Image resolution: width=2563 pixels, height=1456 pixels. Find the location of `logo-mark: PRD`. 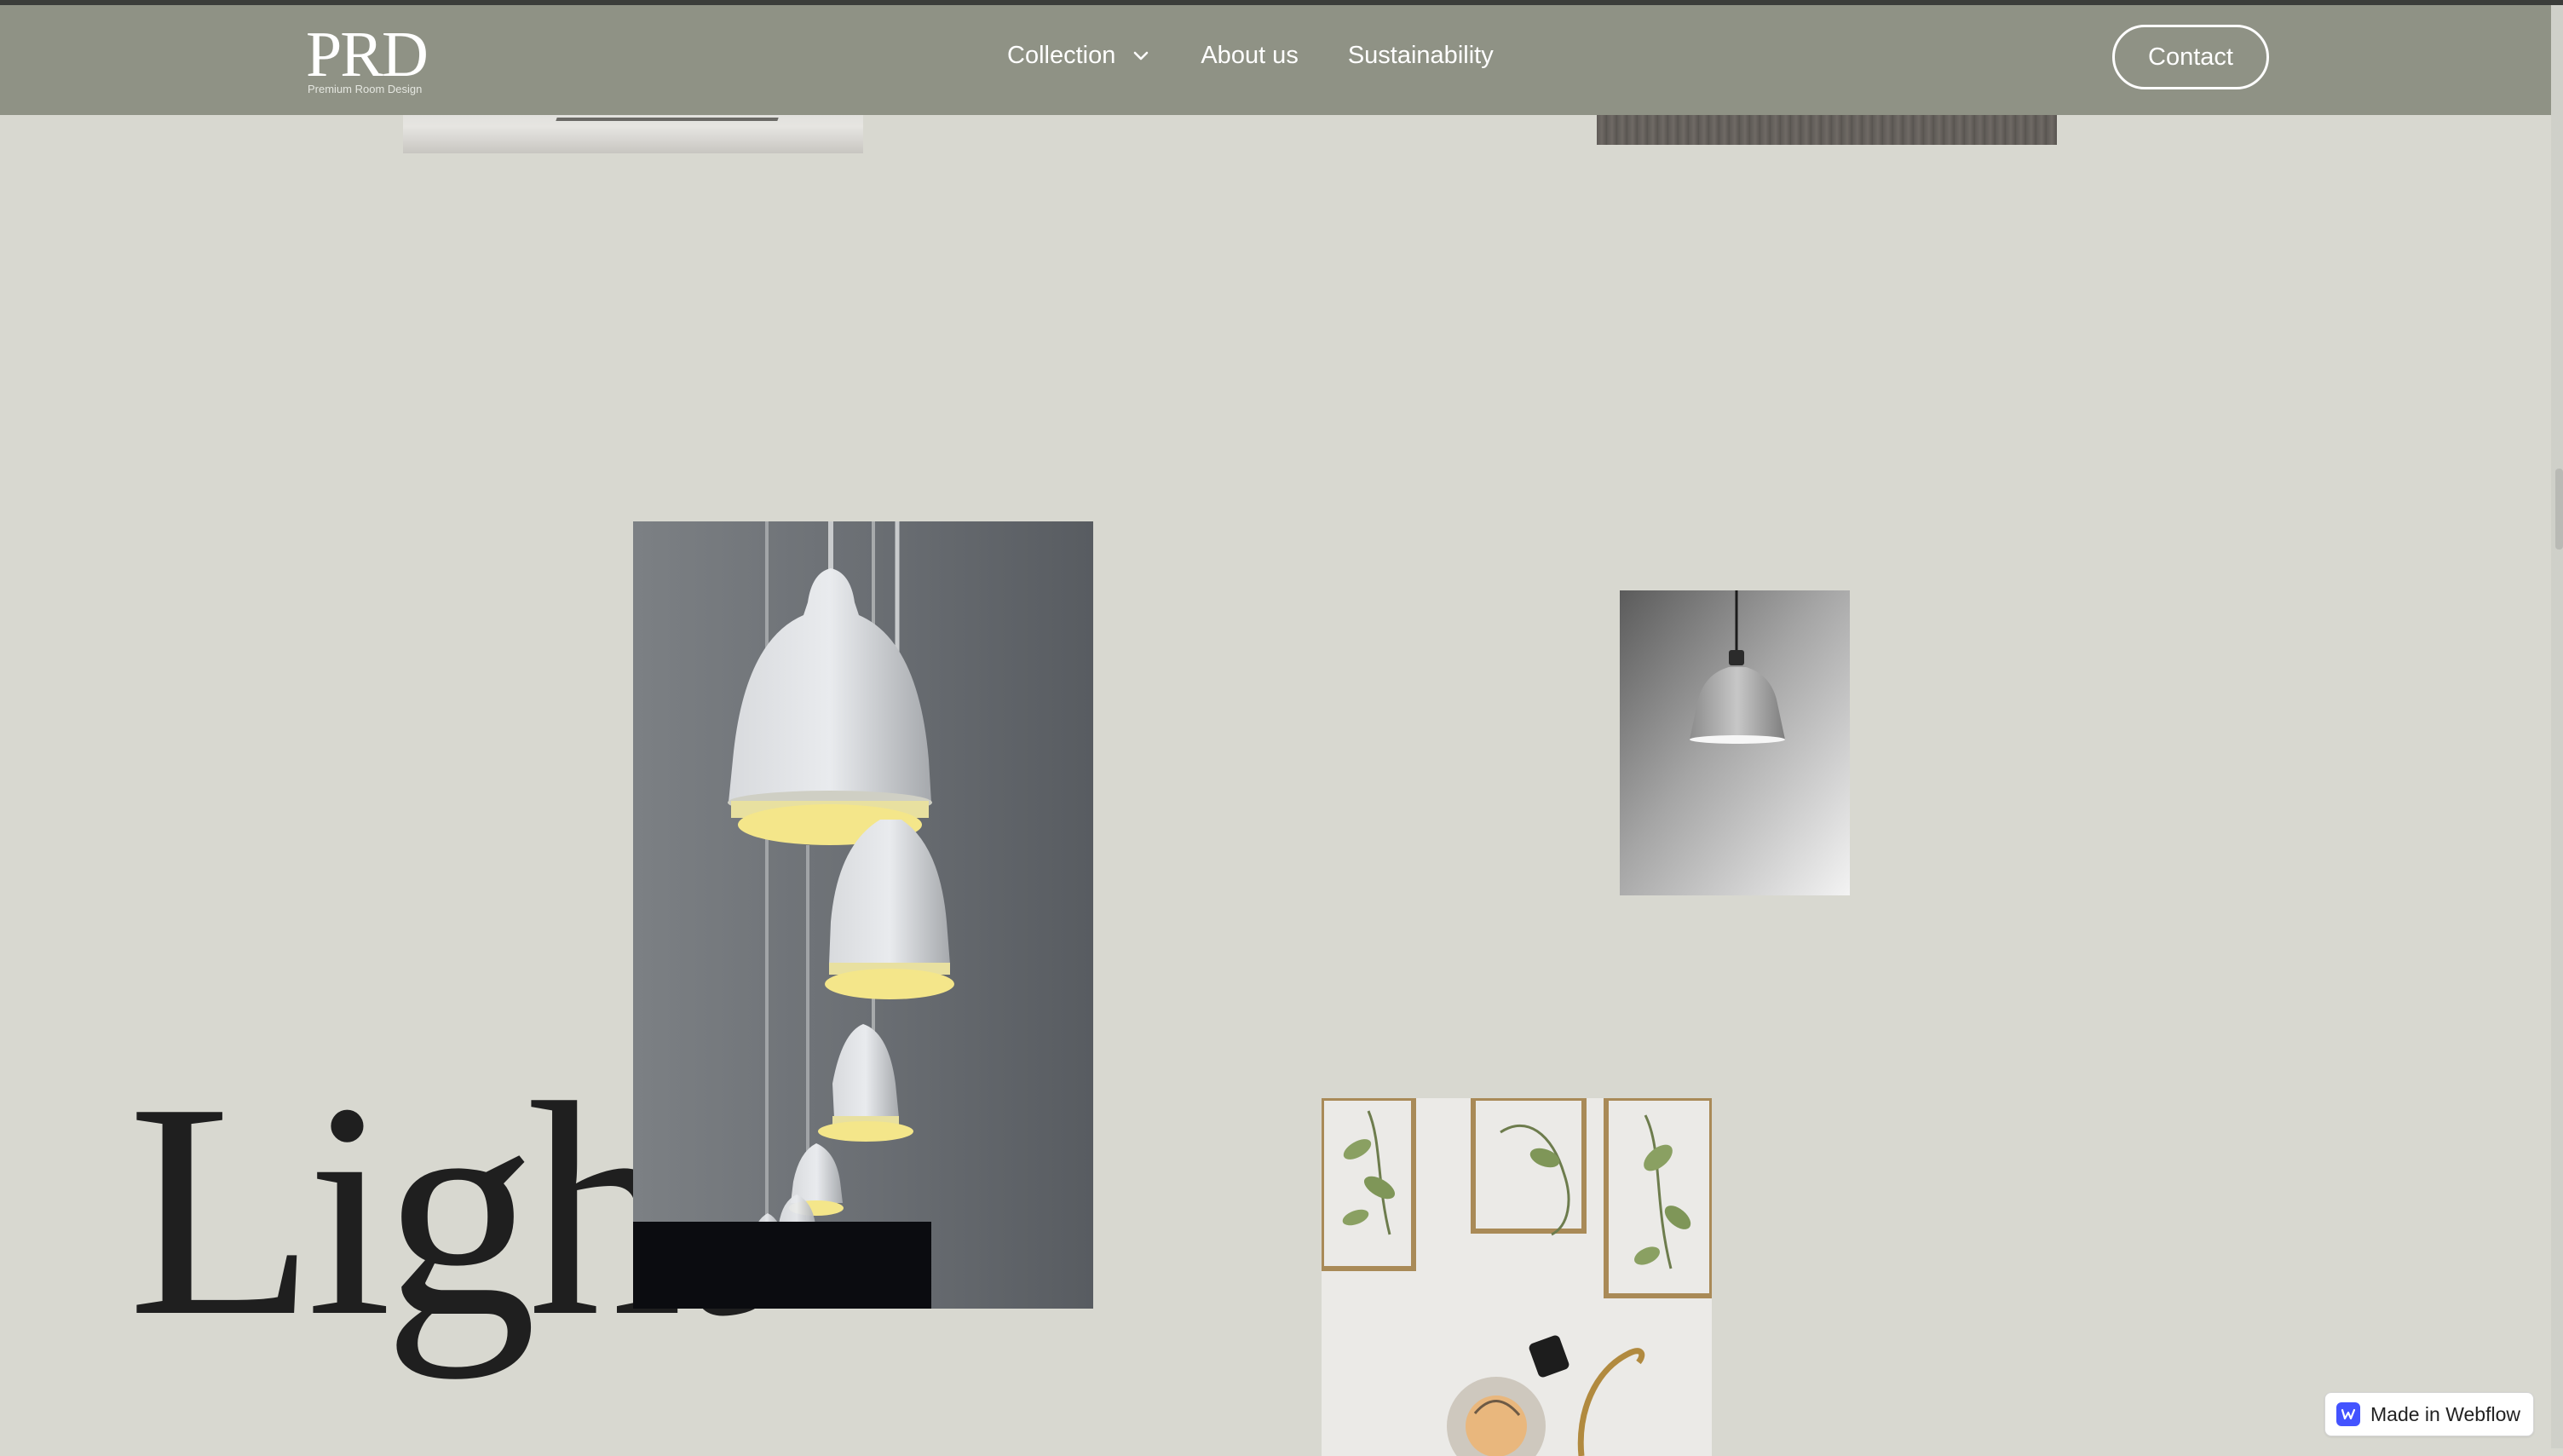

logo-mark: PRD is located at coordinates (367, 54).